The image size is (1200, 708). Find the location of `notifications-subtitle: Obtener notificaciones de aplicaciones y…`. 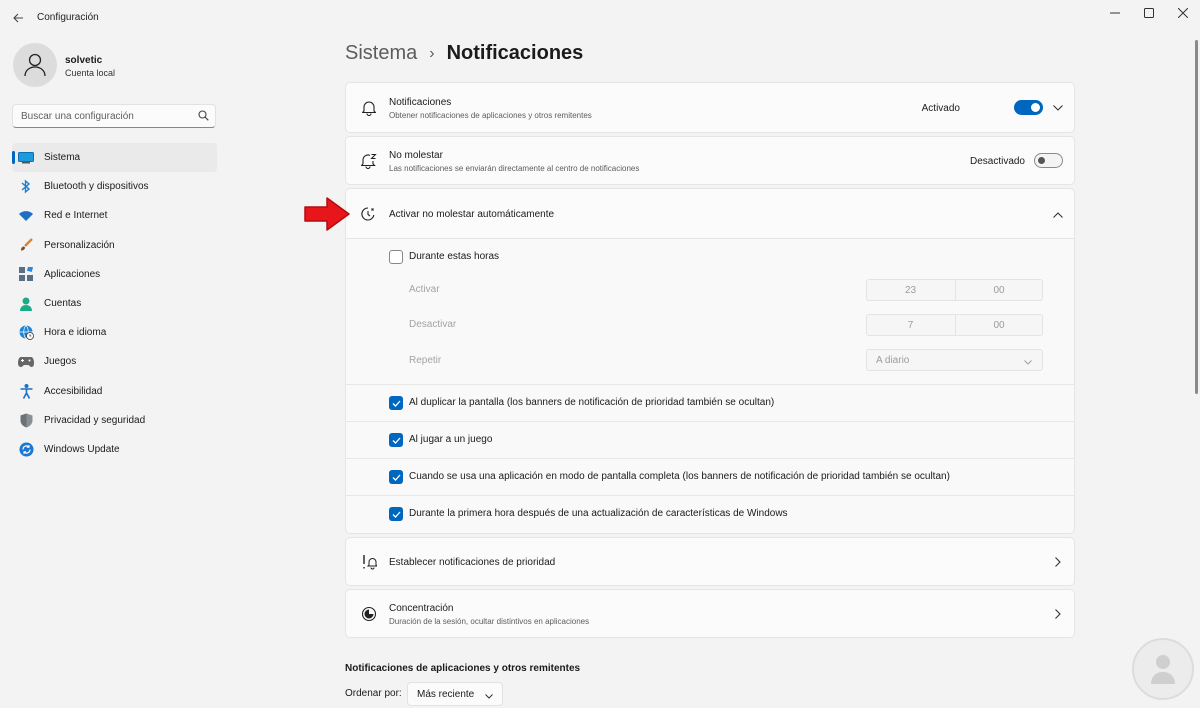

notifications-subtitle: Obtener notificaciones de aplicaciones y… is located at coordinates (490, 115).